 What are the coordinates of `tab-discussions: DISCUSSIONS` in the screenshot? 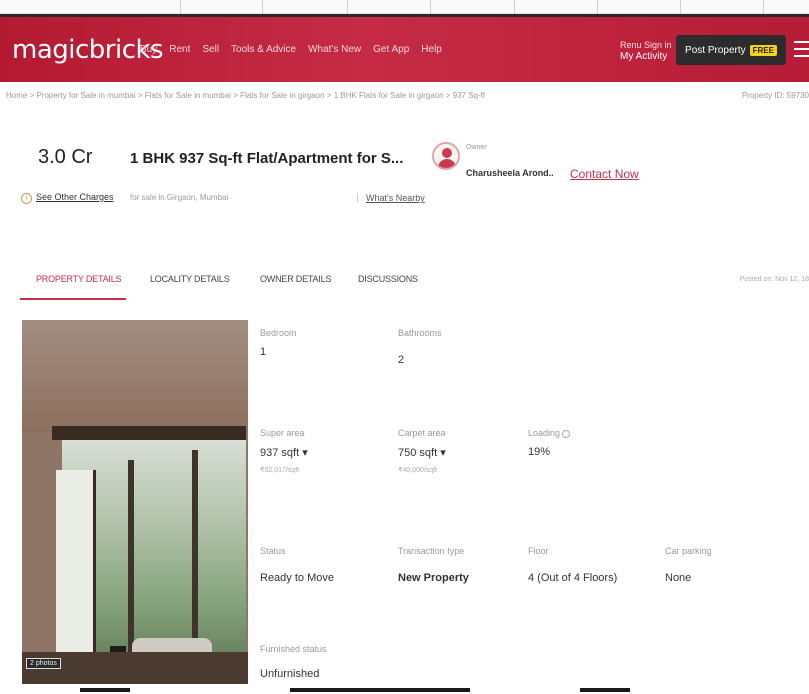 It's located at (388, 279).